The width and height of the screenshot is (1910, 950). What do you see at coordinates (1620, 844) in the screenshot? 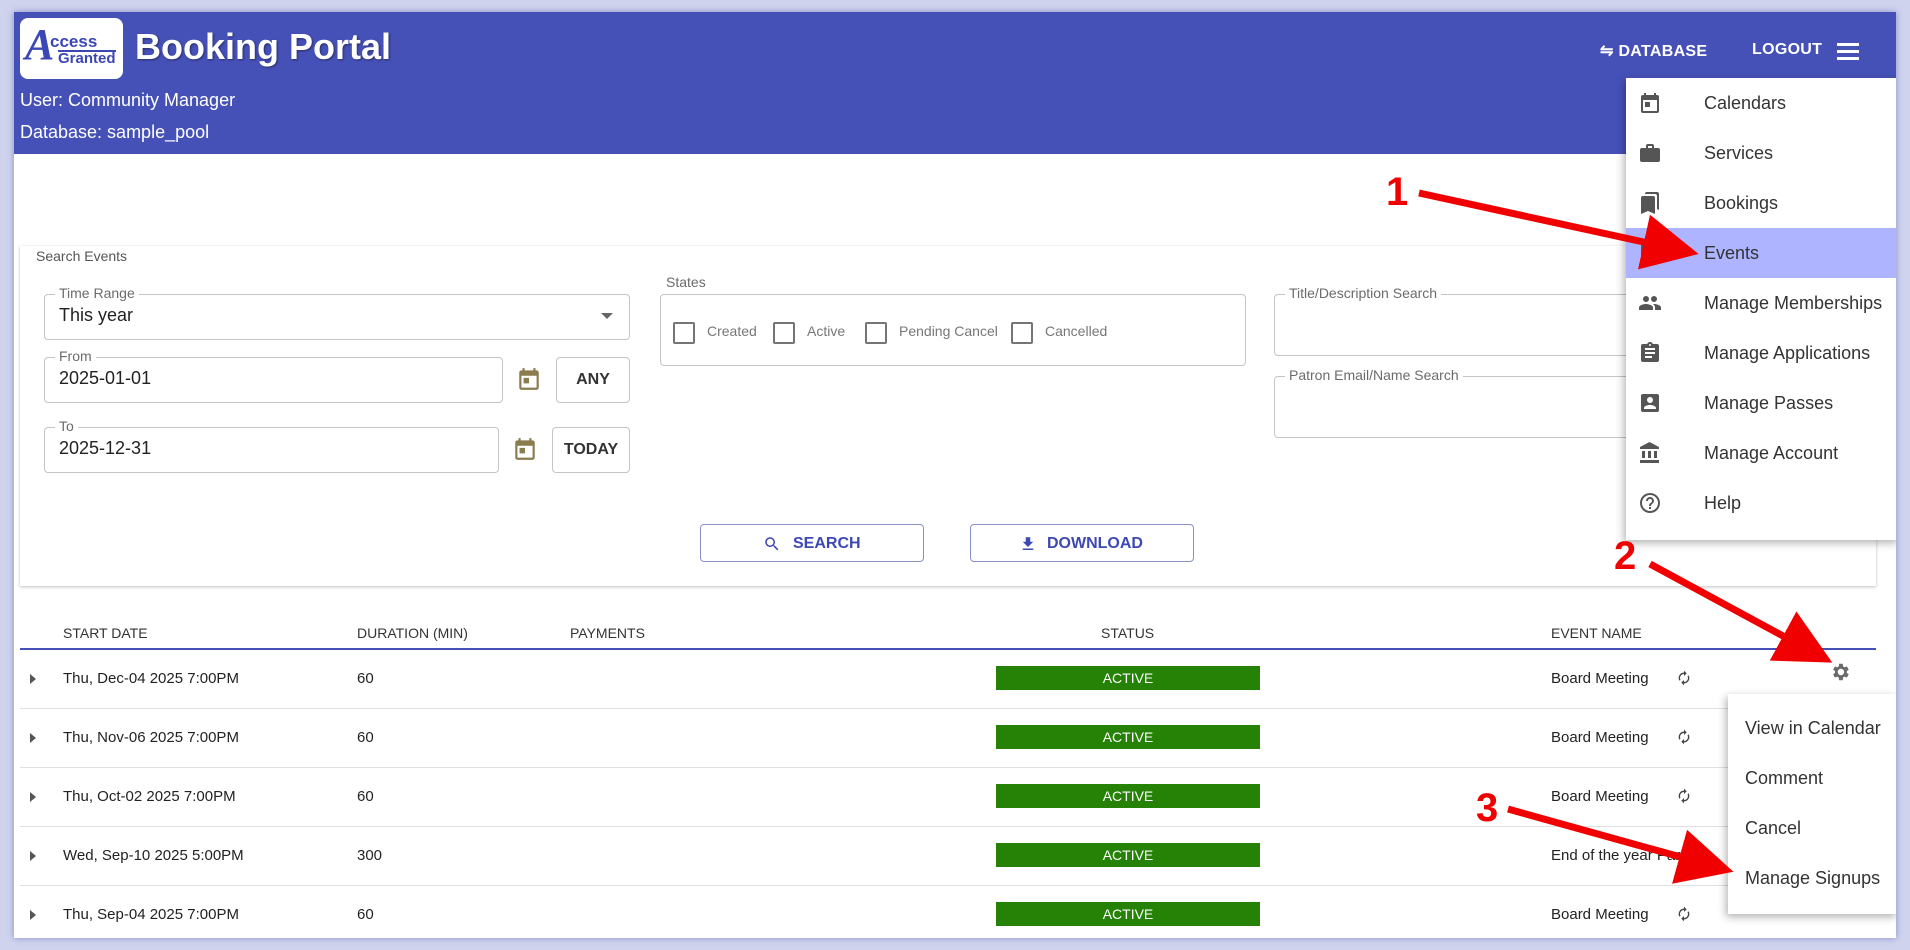
I see `arrow-to-manage-signups` at bounding box center [1620, 844].